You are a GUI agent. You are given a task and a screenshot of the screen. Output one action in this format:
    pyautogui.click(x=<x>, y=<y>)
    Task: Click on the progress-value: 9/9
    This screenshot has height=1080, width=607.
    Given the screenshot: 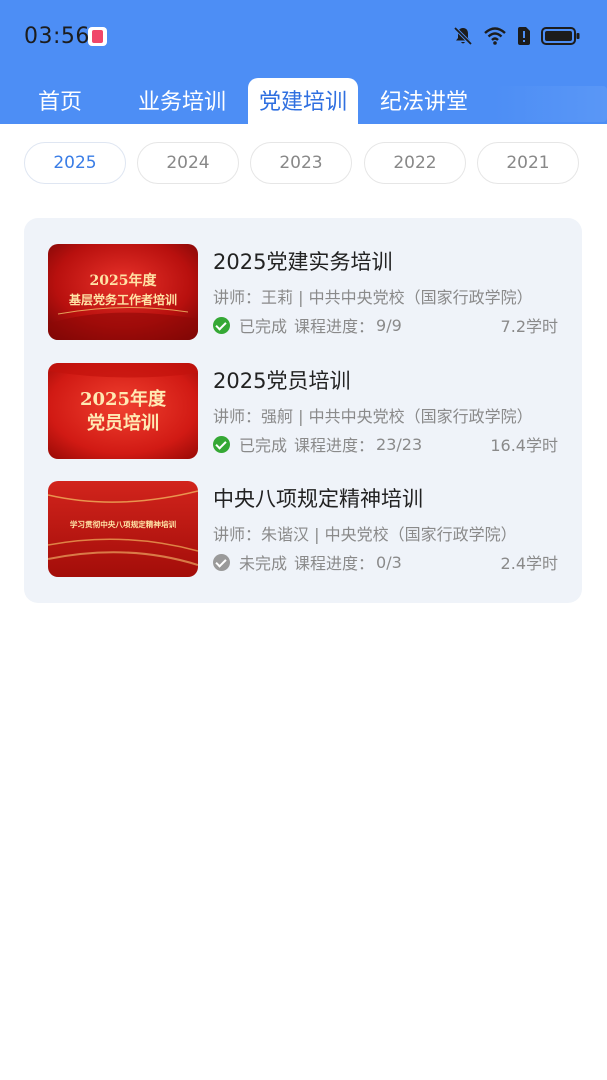 What is the action you would take?
    pyautogui.click(x=389, y=325)
    